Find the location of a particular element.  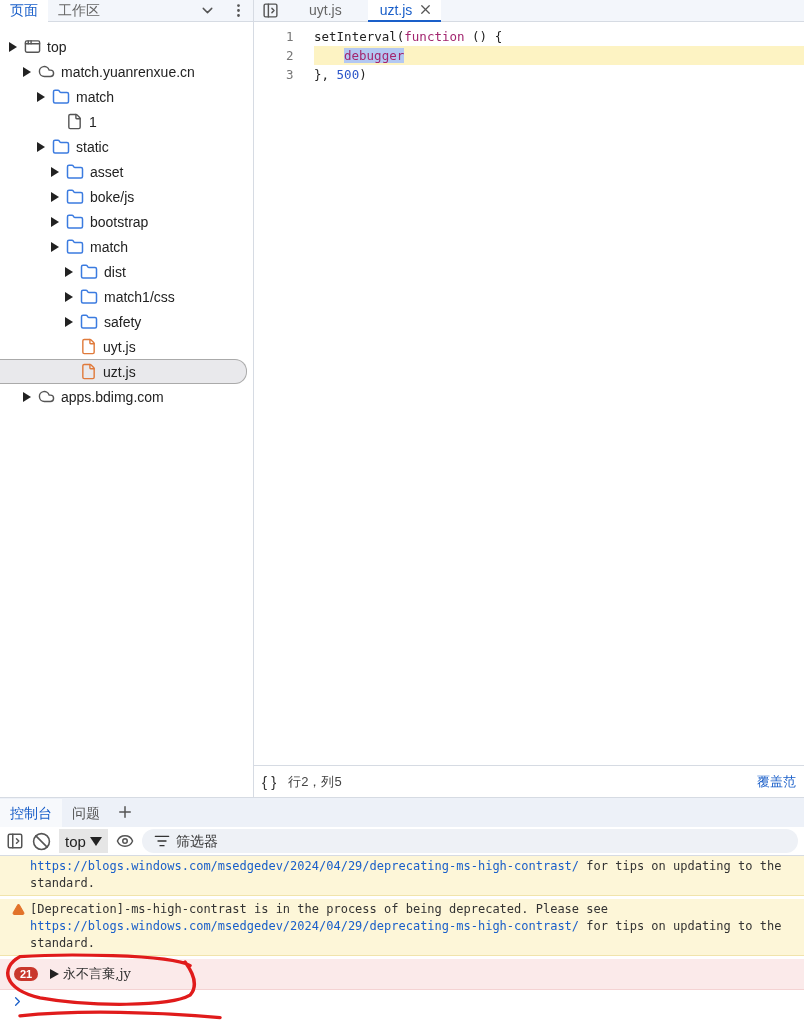

panel-tab: 工作区 is located at coordinates (79, 11).